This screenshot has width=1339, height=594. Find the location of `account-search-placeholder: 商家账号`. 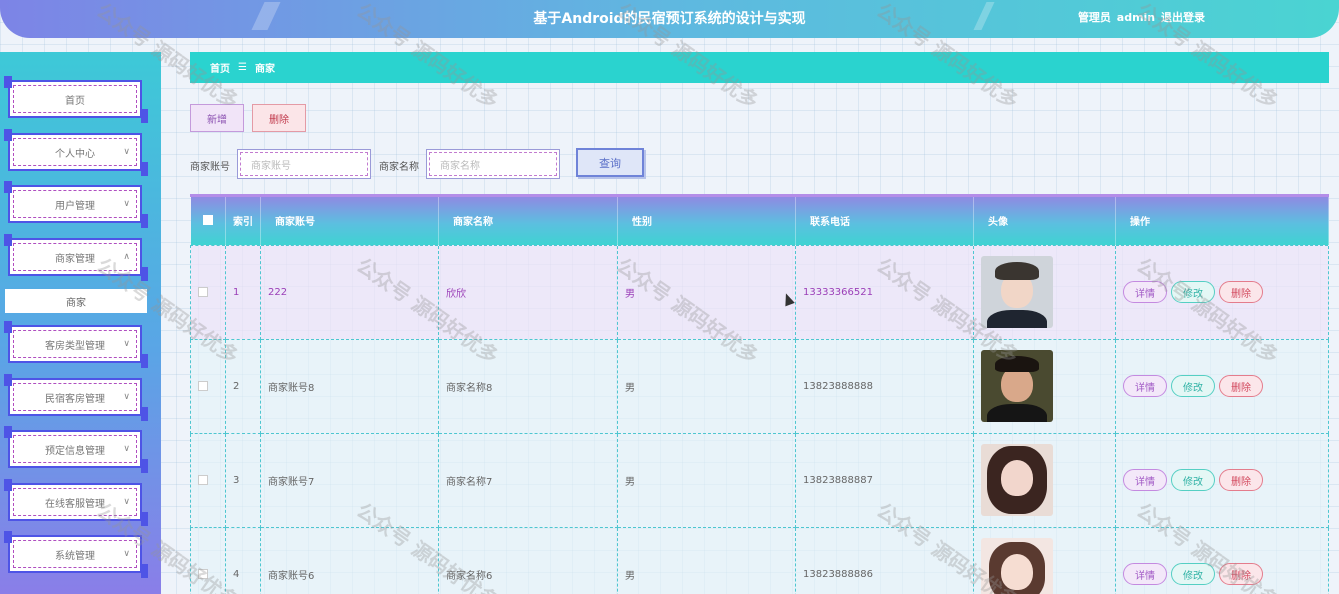

account-search-placeholder: 商家账号 is located at coordinates (304, 164).